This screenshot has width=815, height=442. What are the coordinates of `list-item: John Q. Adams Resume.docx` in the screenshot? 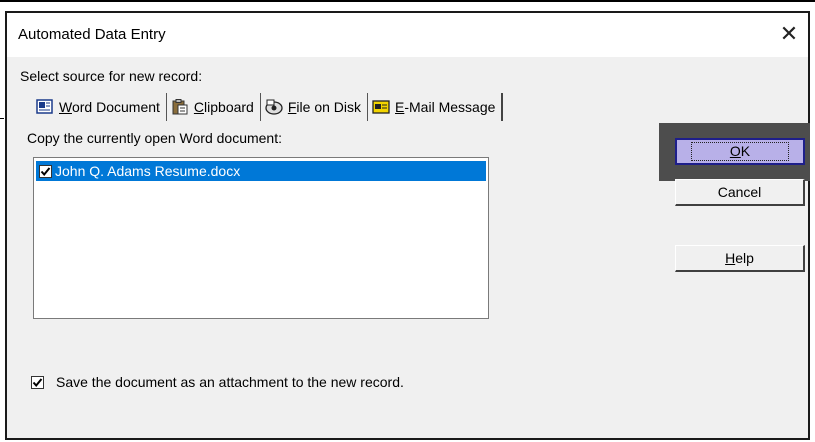 It's located at (261, 171).